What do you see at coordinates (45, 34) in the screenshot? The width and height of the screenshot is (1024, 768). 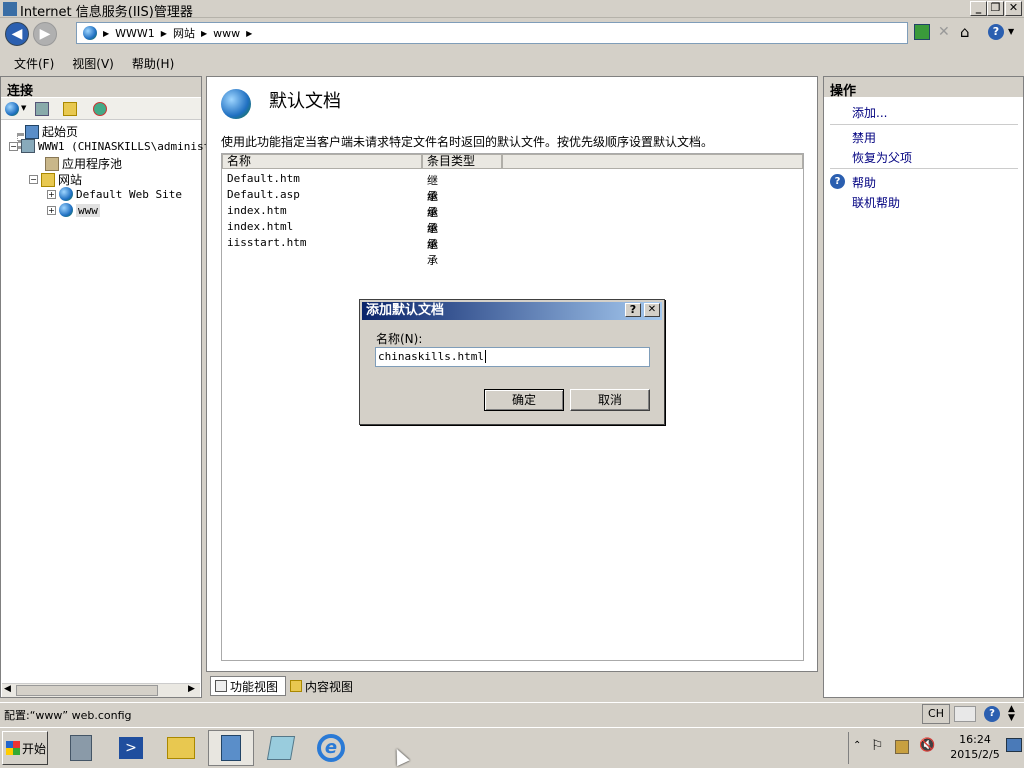 I see `forward-arrow-icon: ▶` at bounding box center [45, 34].